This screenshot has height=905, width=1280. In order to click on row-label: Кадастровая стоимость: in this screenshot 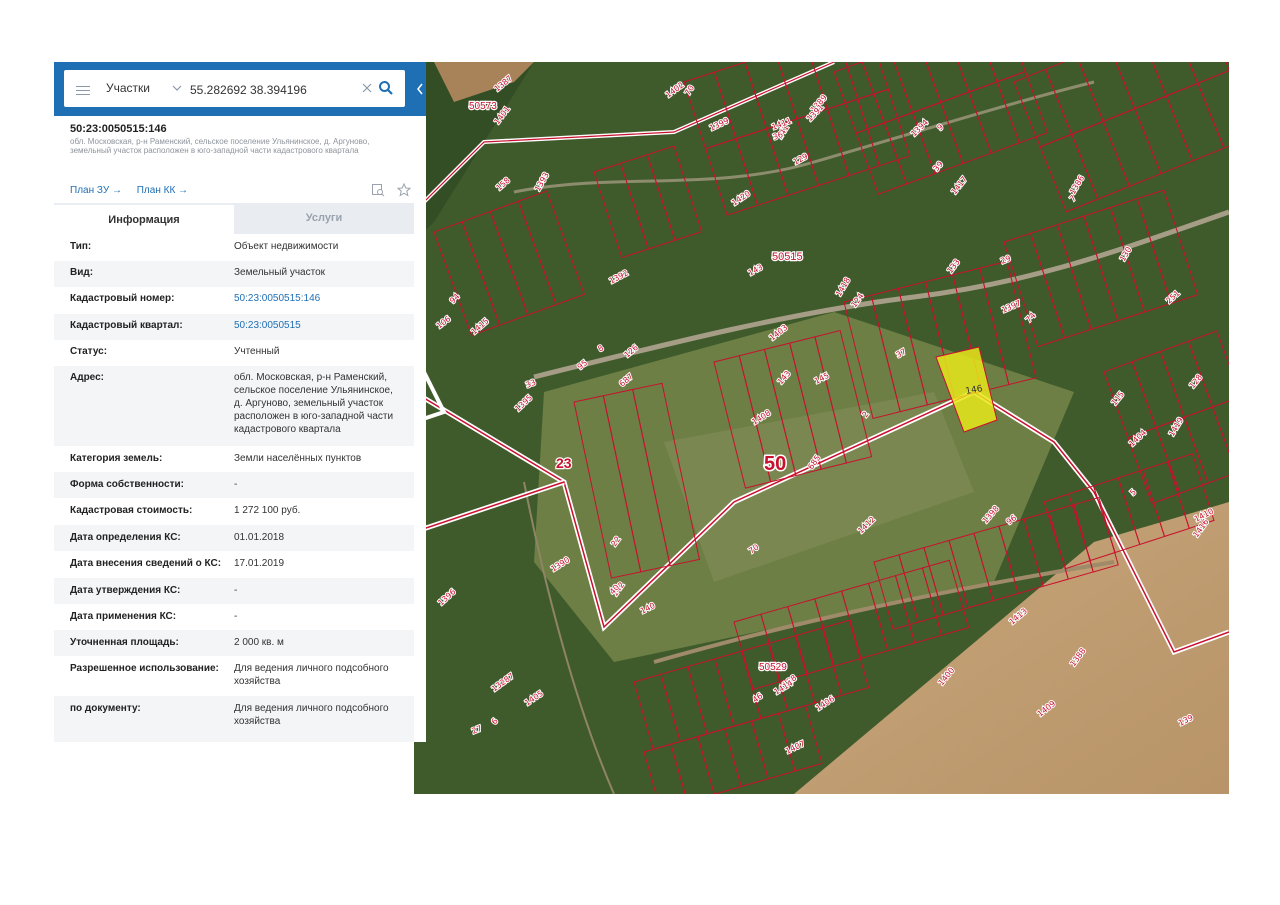, I will do `click(131, 510)`.